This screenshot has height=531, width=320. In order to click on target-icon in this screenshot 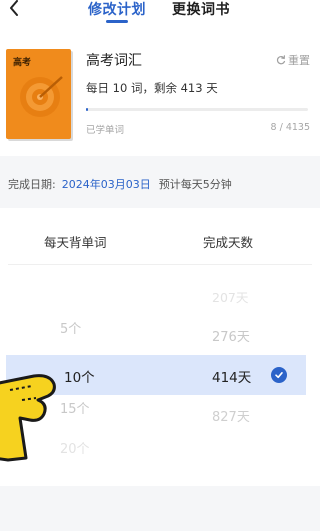, I will do `click(41, 96)`.